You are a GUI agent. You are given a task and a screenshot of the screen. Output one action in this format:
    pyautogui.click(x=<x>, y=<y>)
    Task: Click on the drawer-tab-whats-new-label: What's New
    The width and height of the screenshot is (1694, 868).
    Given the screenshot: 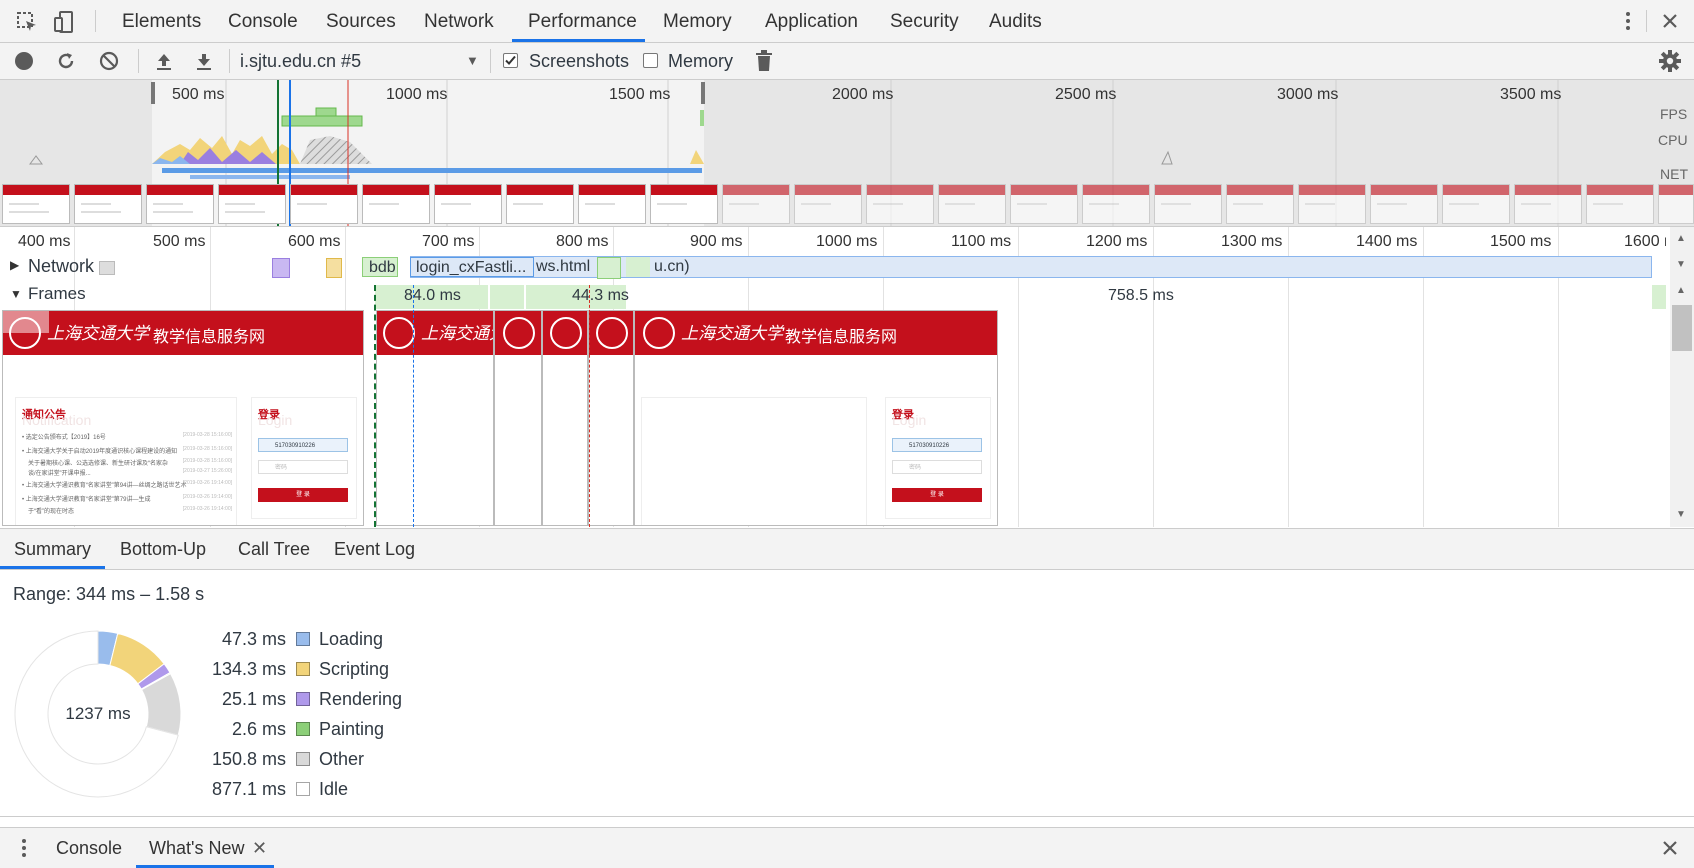 What is the action you would take?
    pyautogui.click(x=197, y=848)
    